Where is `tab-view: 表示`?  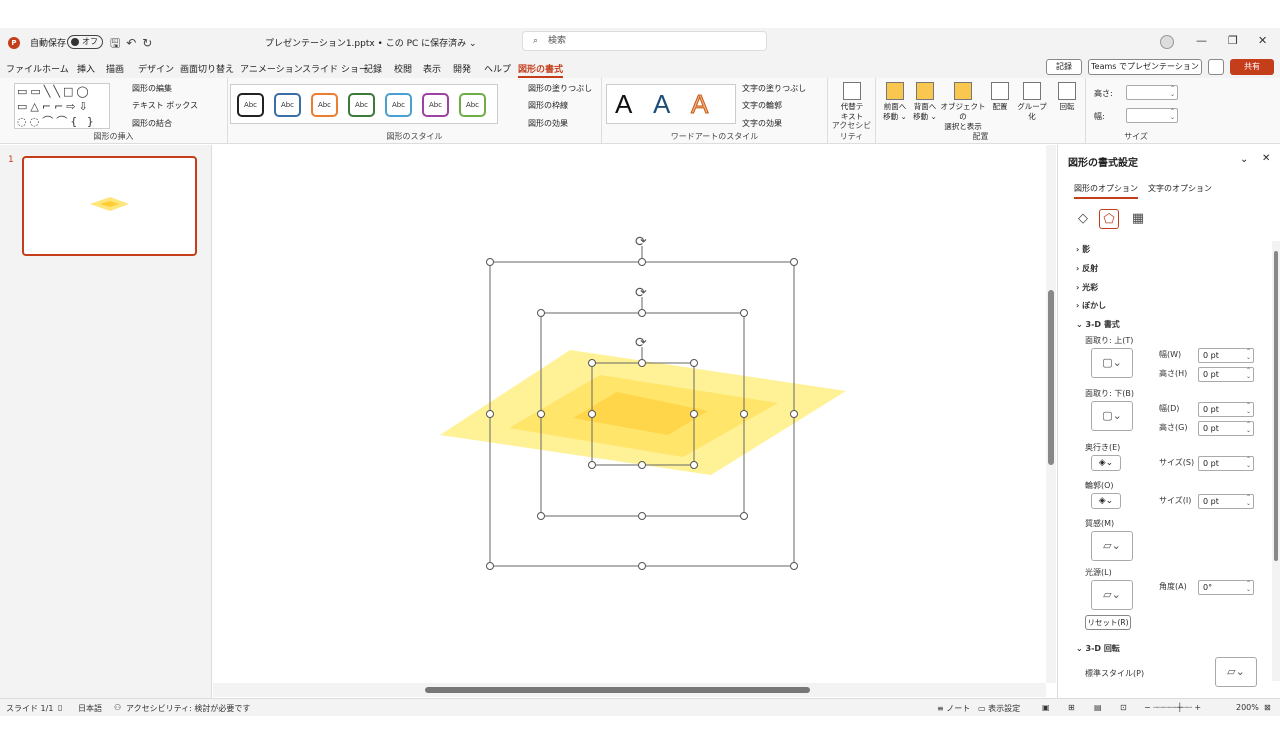
tab-view: 表示 is located at coordinates (432, 68).